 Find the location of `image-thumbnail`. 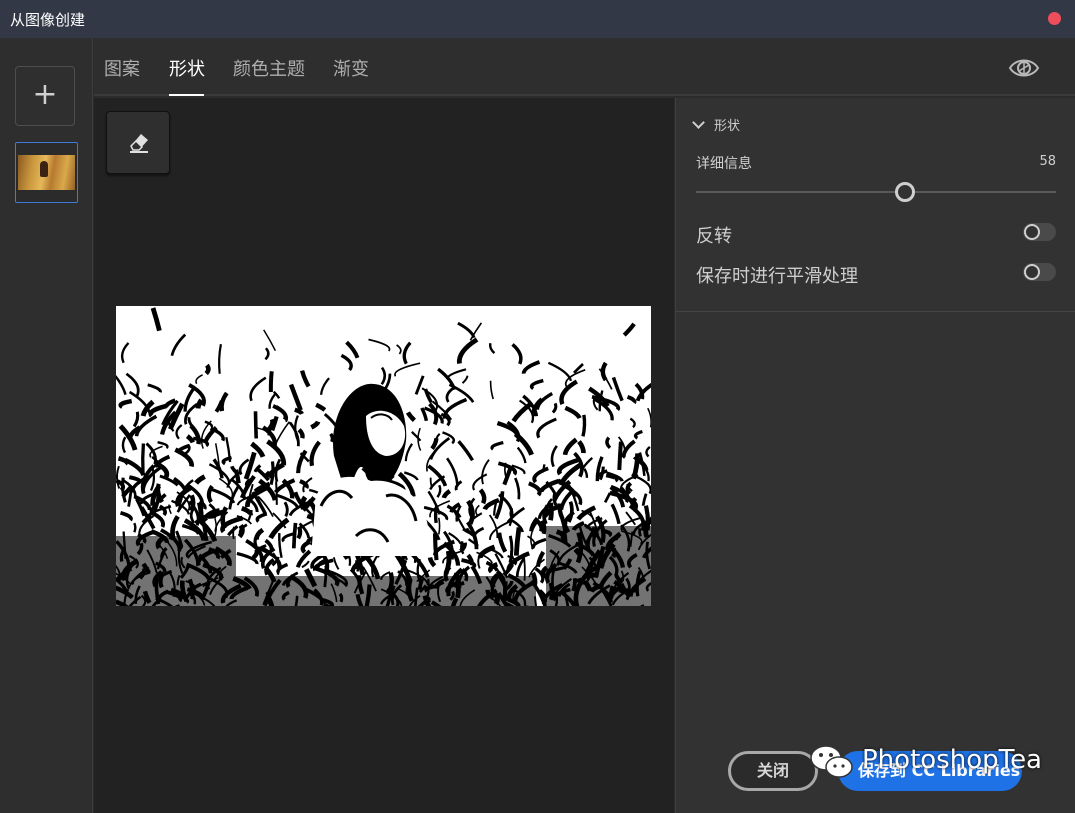

image-thumbnail is located at coordinates (46, 172).